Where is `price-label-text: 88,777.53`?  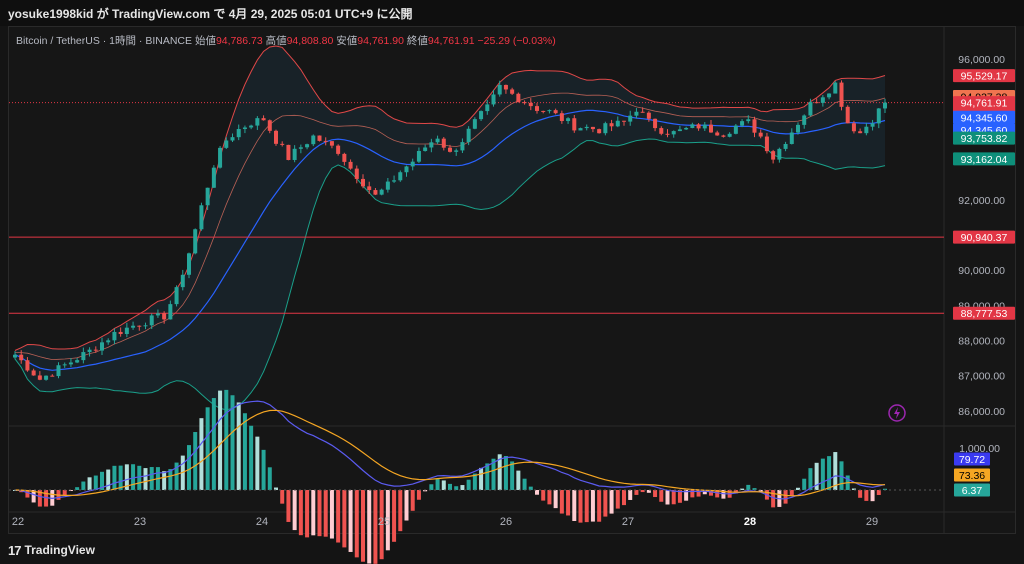 price-label-text: 88,777.53 is located at coordinates (984, 314).